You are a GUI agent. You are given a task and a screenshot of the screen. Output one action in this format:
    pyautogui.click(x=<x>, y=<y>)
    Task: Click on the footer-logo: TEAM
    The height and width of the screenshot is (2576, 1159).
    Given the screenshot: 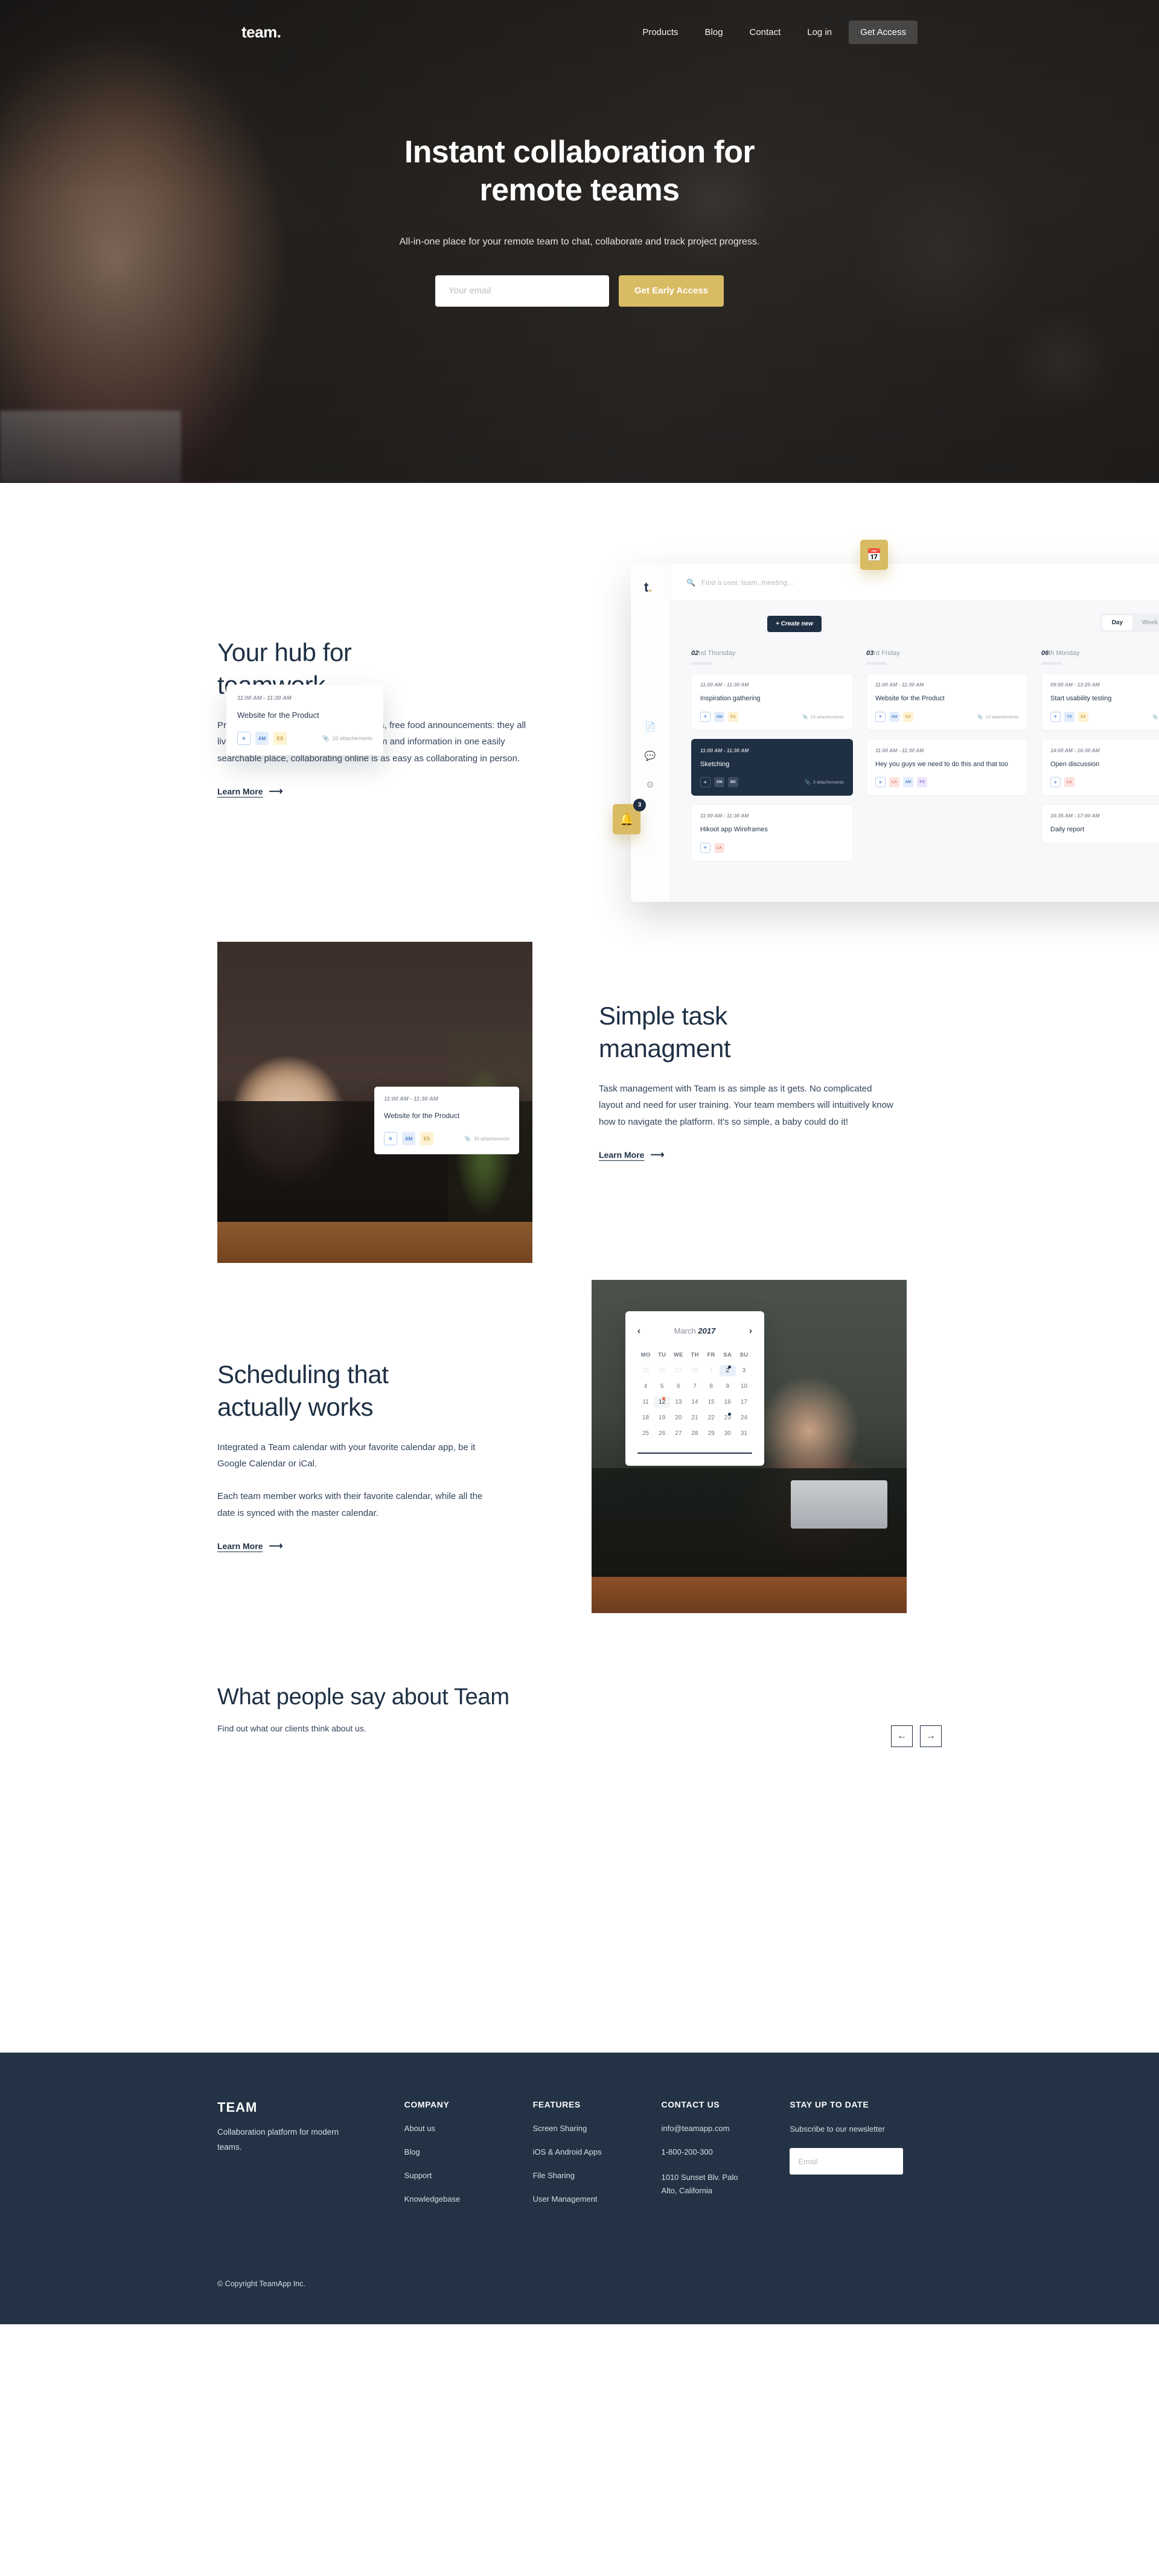 What is the action you would take?
    pyautogui.click(x=310, y=2107)
    